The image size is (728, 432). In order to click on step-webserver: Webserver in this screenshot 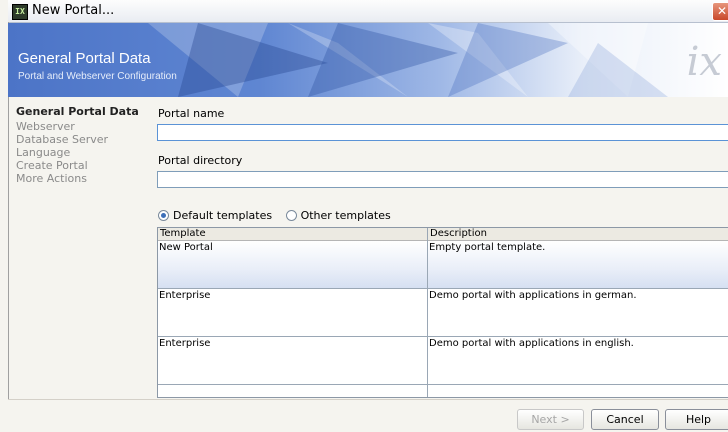, I will do `click(45, 126)`.